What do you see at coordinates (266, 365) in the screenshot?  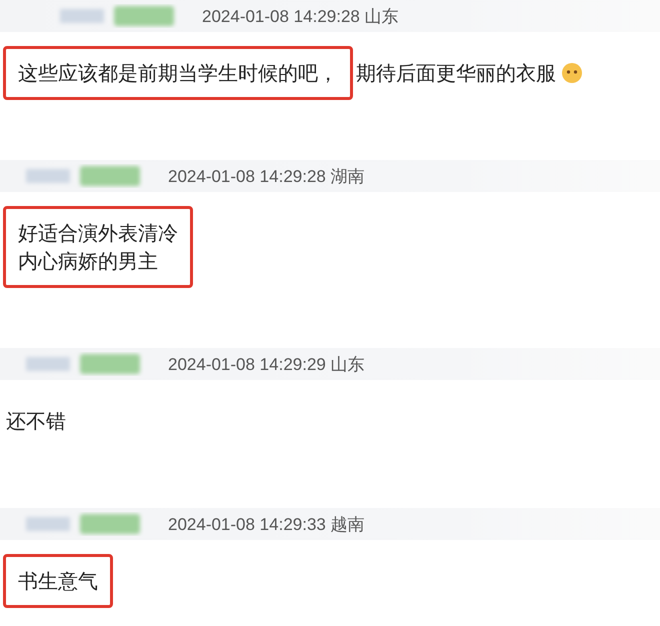 I see `comment-meta: 2024-01-08 14:29:29 山东` at bounding box center [266, 365].